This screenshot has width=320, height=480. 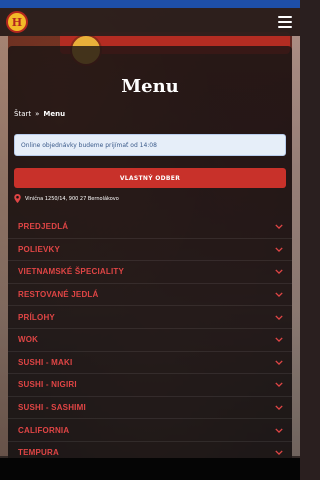 What do you see at coordinates (36, 317) in the screenshot?
I see `category-label: PRÍLOHY` at bounding box center [36, 317].